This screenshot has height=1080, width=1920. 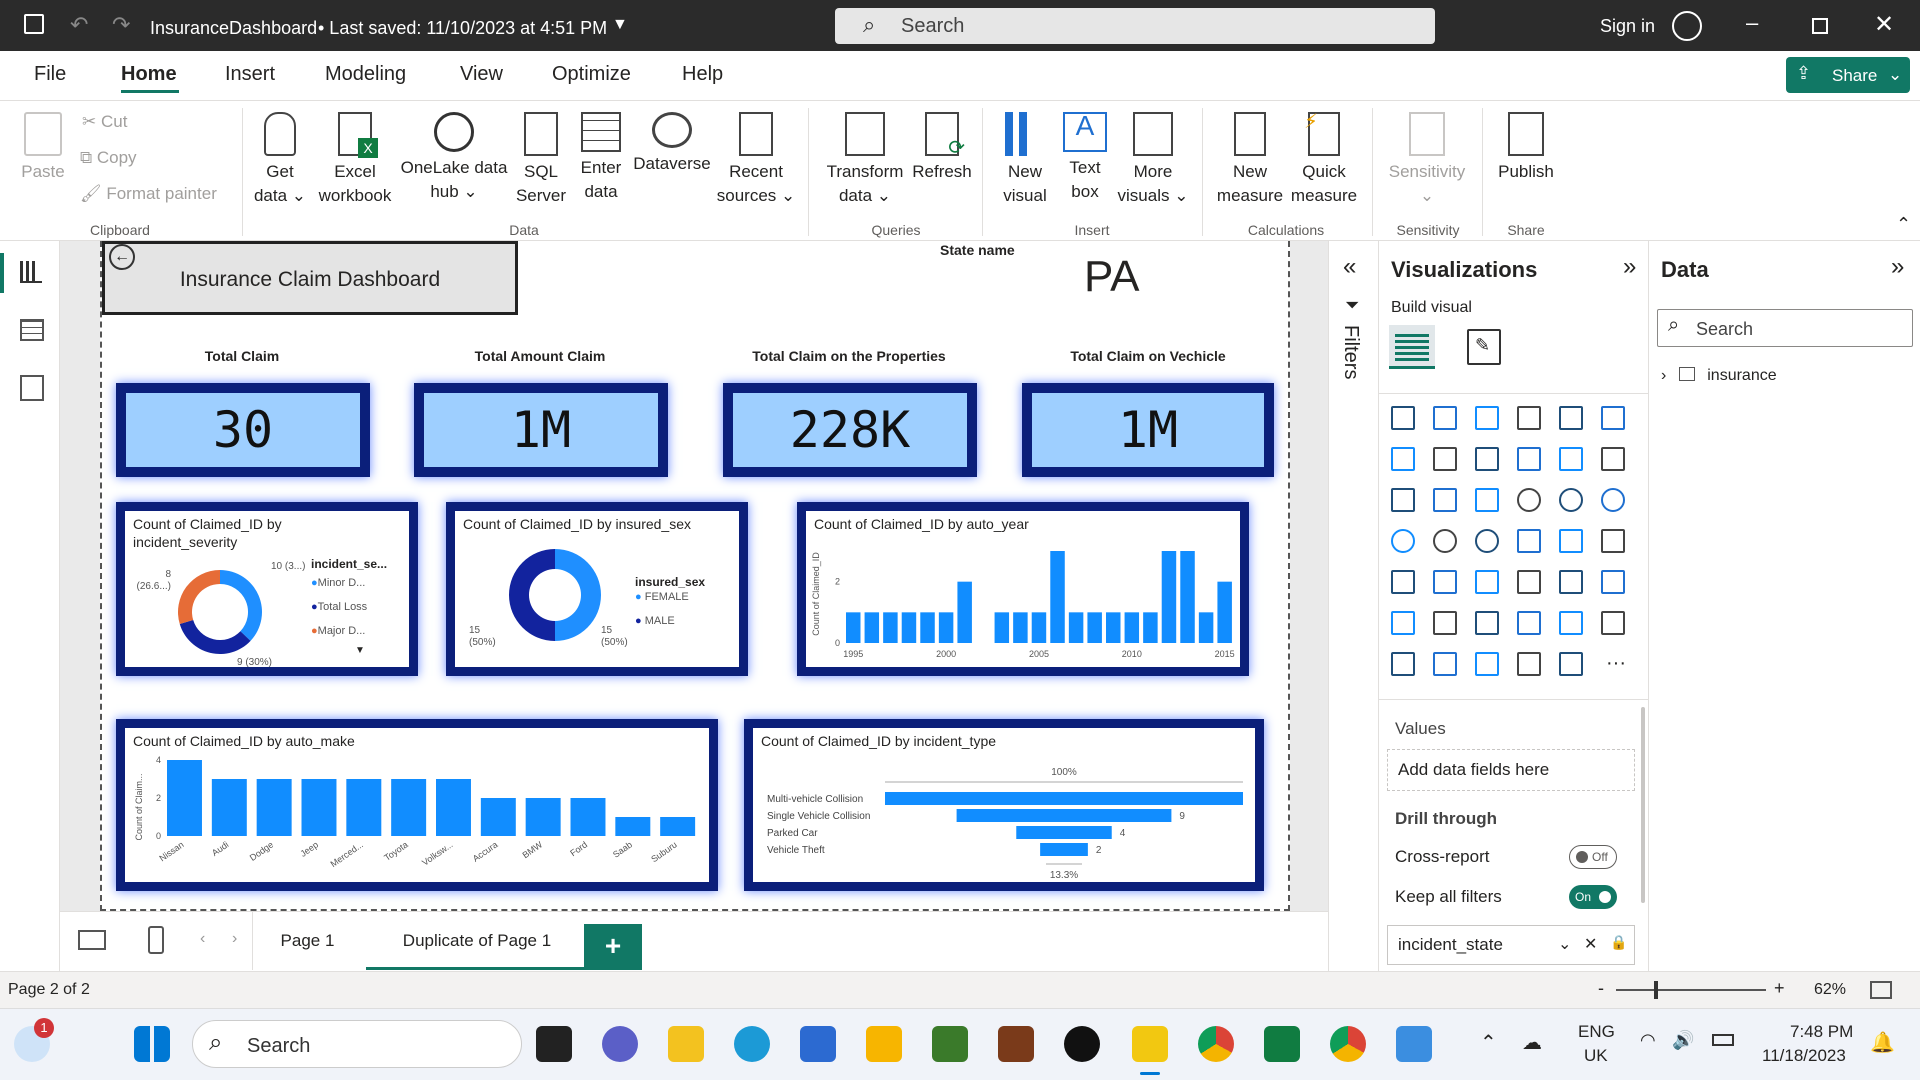 I want to click on model-view-icon, so click(x=32, y=388).